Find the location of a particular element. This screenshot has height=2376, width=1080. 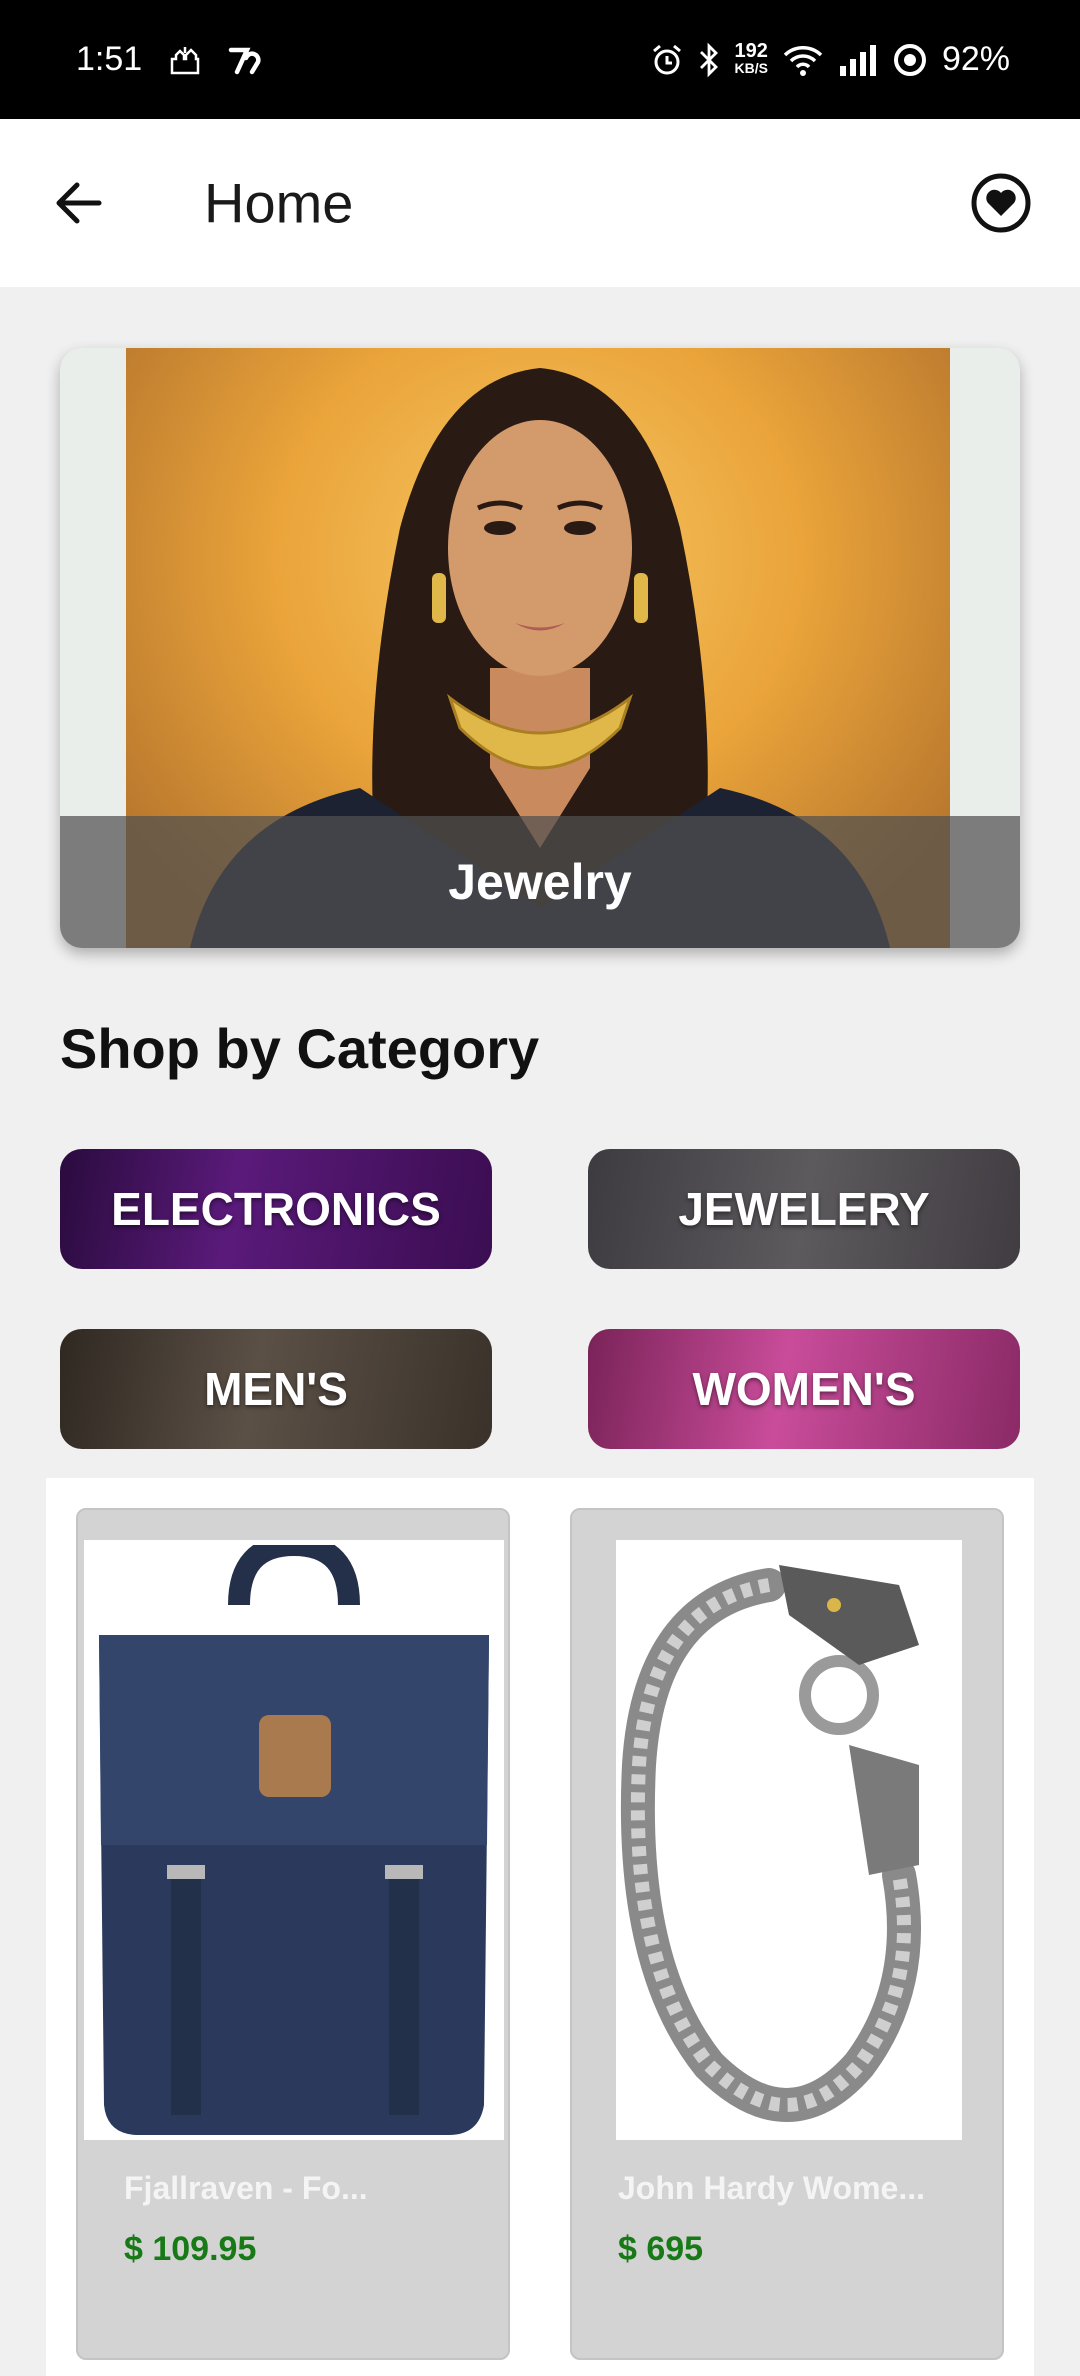

category-womens-button: WOMEN'S is located at coordinates (804, 1389).